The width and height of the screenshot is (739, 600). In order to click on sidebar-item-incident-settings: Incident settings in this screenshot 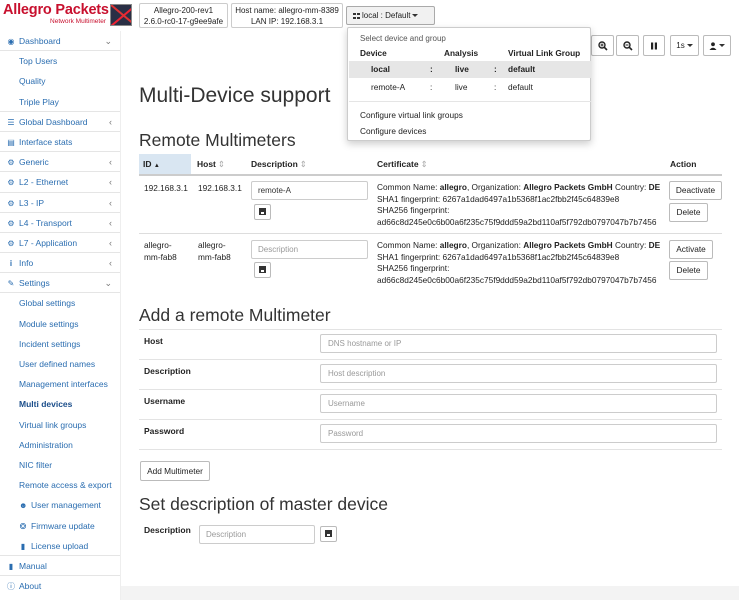, I will do `click(60, 344)`.